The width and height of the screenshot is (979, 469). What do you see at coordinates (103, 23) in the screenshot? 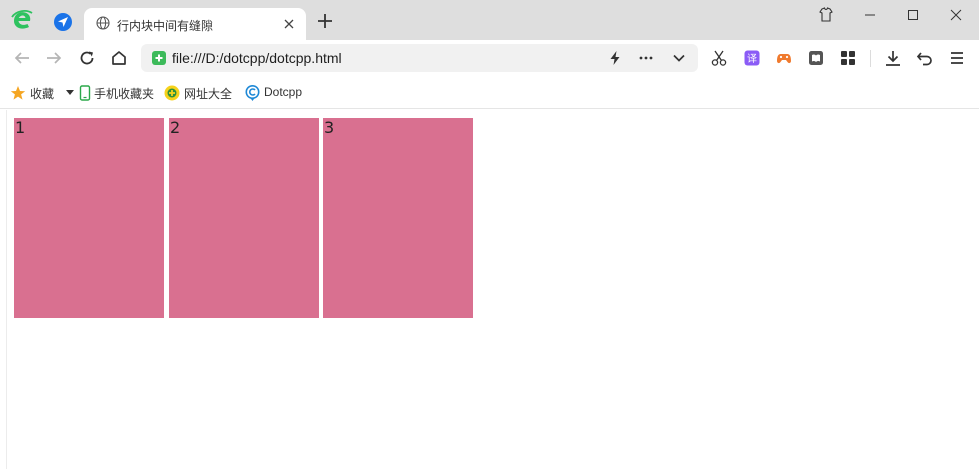
I see `globe-icon` at bounding box center [103, 23].